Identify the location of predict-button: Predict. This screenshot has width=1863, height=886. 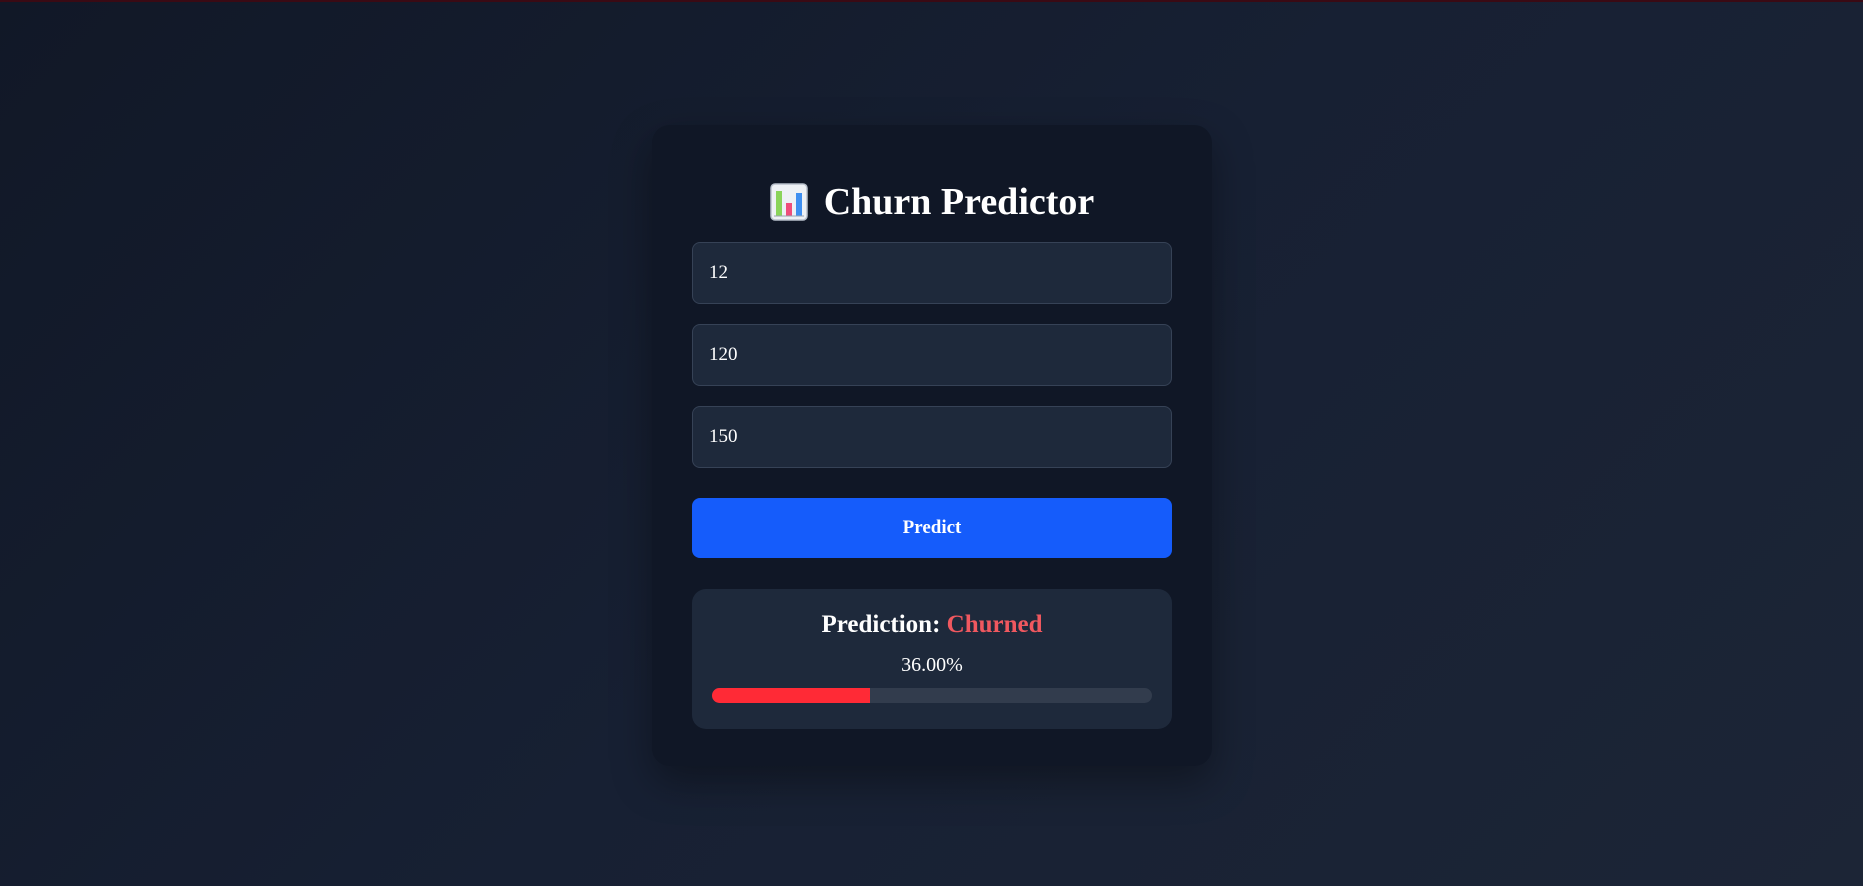
(932, 528).